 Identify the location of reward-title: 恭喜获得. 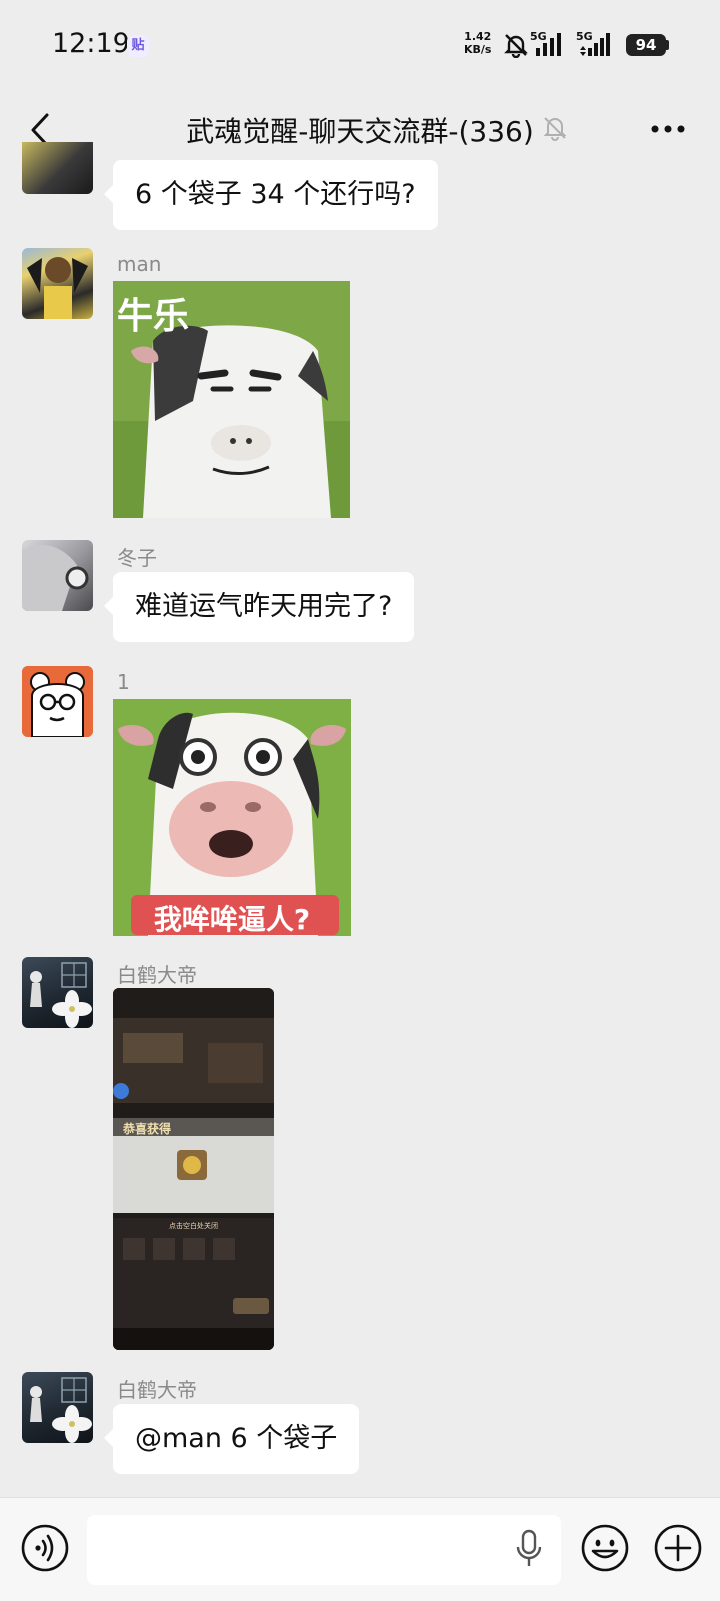
(147, 1129).